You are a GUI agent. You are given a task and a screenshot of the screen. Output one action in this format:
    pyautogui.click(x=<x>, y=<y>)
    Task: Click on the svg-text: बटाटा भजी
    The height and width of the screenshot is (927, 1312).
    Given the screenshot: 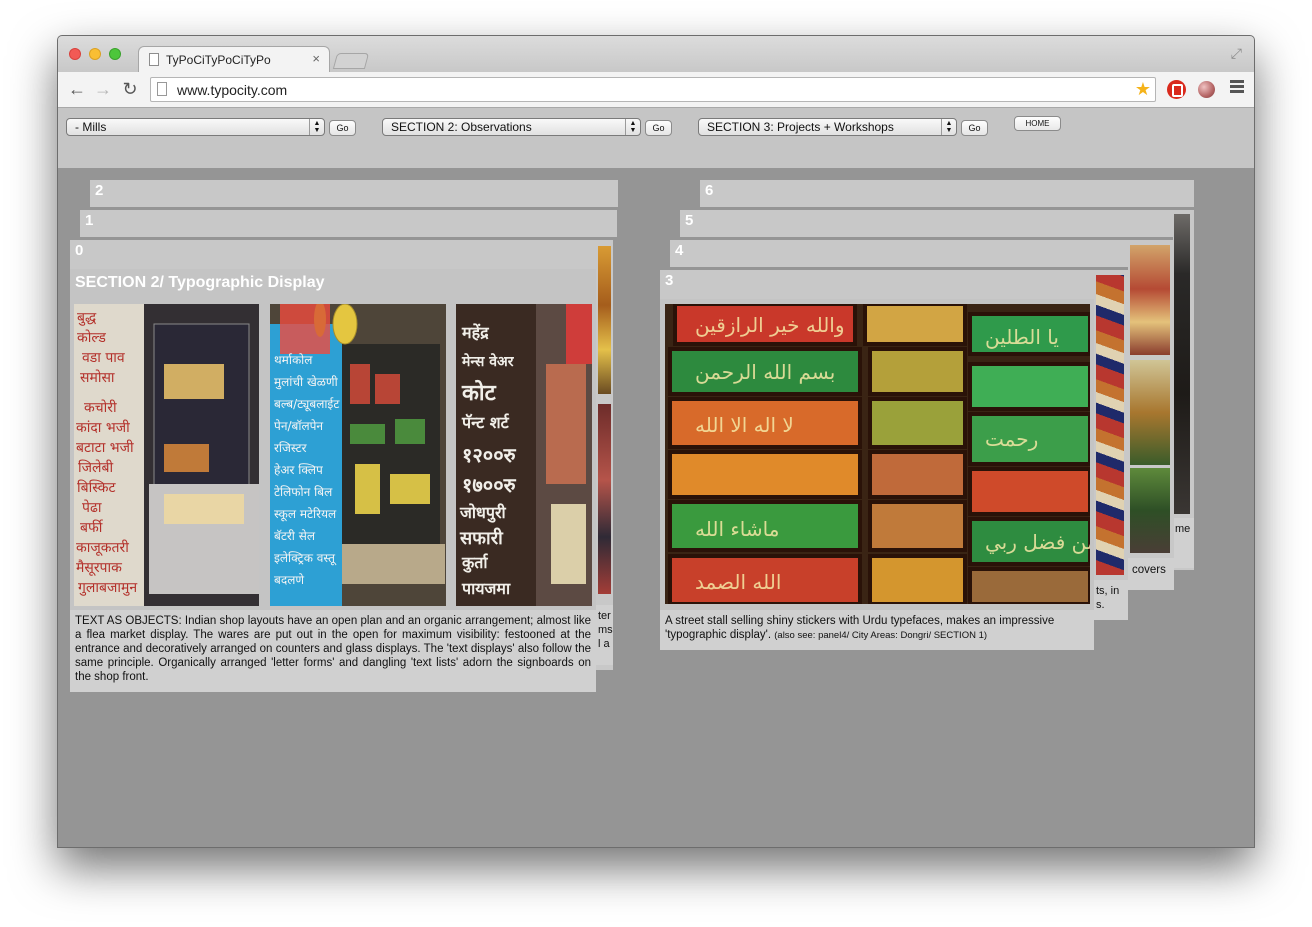 What is the action you would take?
    pyautogui.click(x=105, y=447)
    